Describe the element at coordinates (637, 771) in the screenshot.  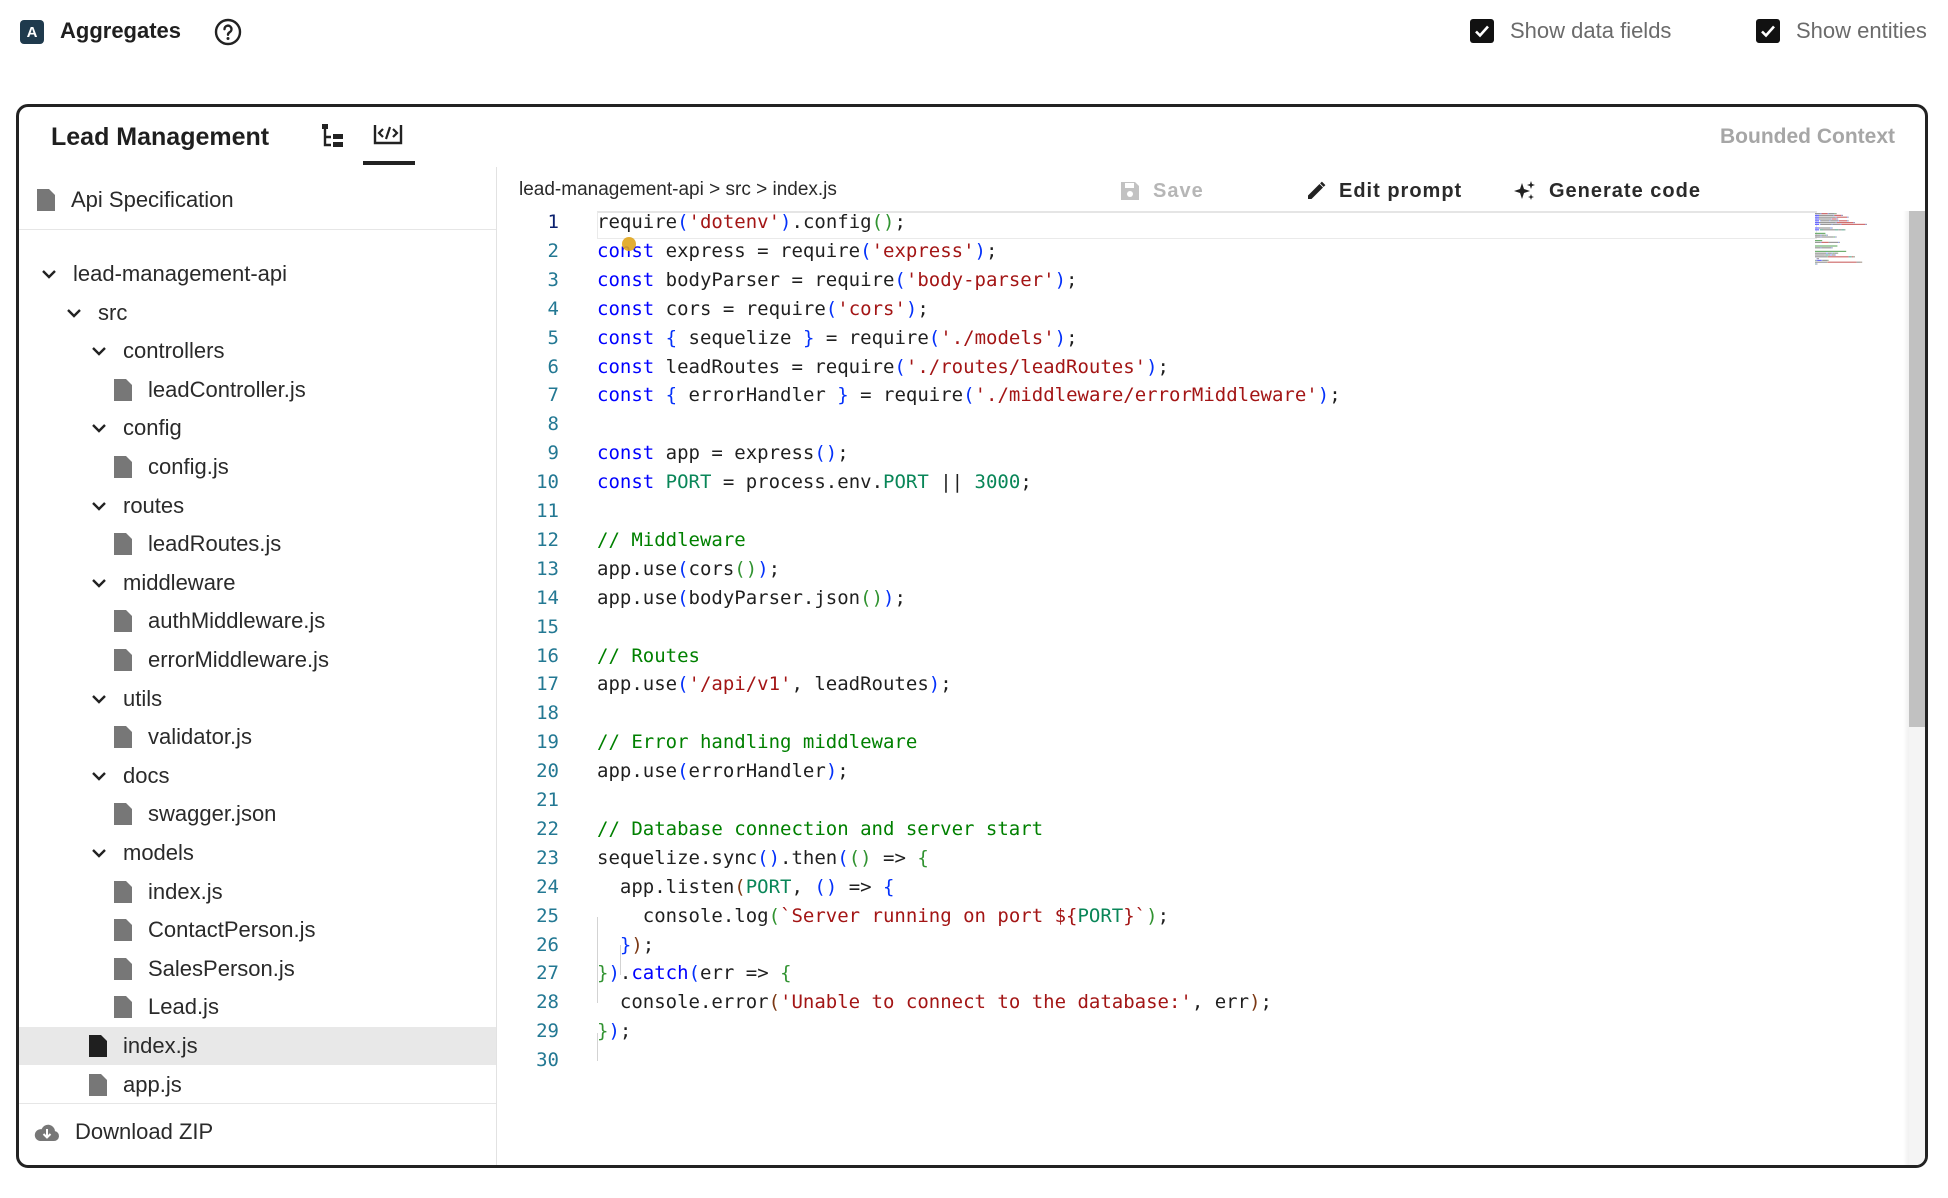
I see `code-token: app.use` at that location.